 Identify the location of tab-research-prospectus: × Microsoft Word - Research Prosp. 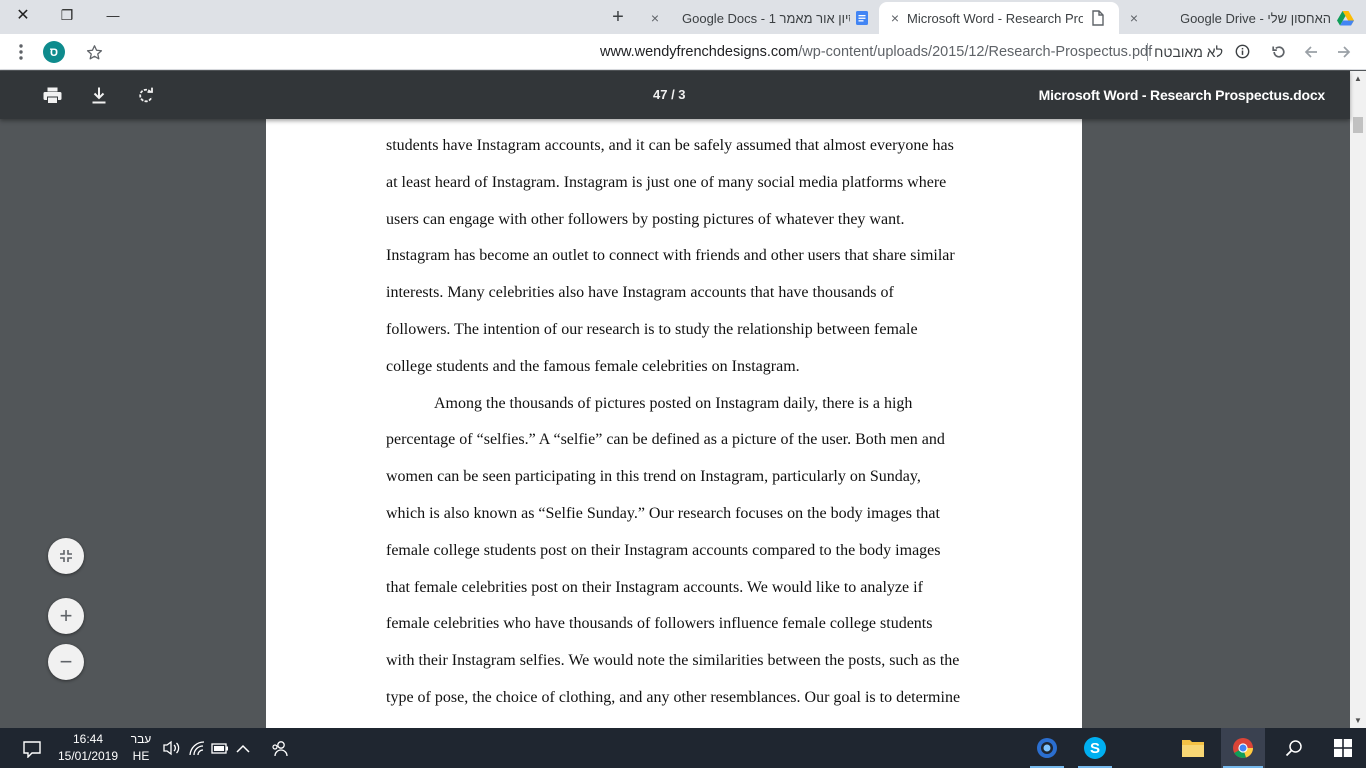
(999, 18).